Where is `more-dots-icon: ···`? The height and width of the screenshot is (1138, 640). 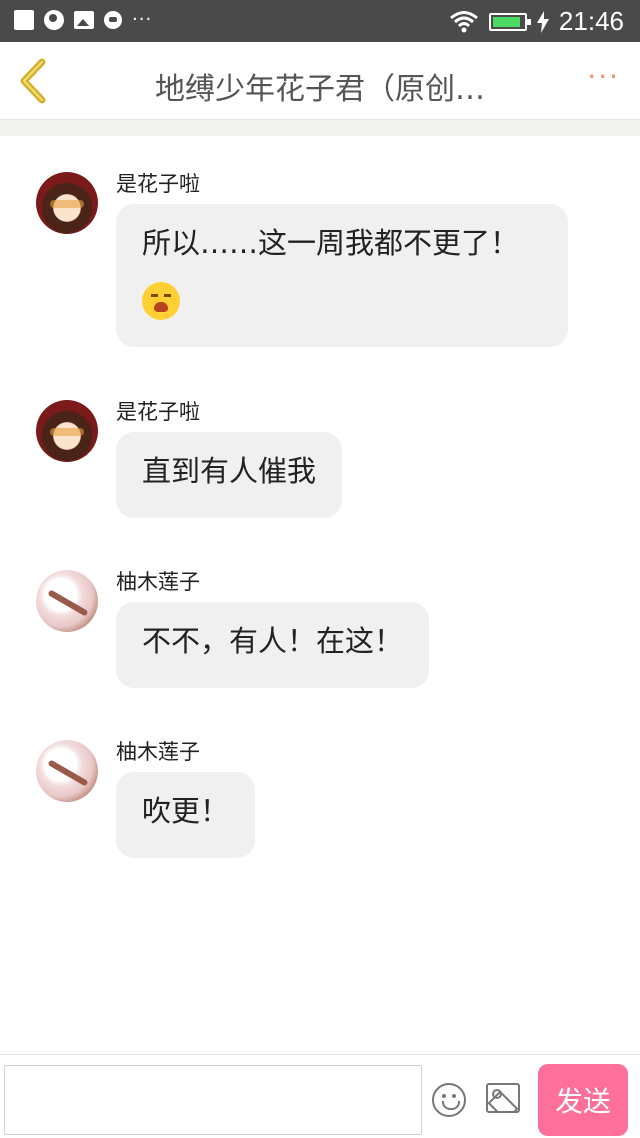 more-dots-icon: ··· is located at coordinates (603, 77).